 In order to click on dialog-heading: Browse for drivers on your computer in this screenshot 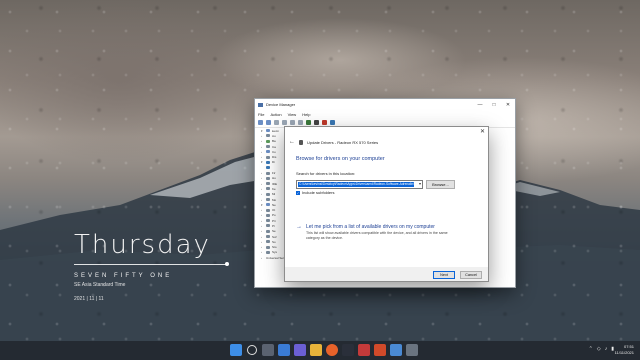, I will do `click(340, 159)`.